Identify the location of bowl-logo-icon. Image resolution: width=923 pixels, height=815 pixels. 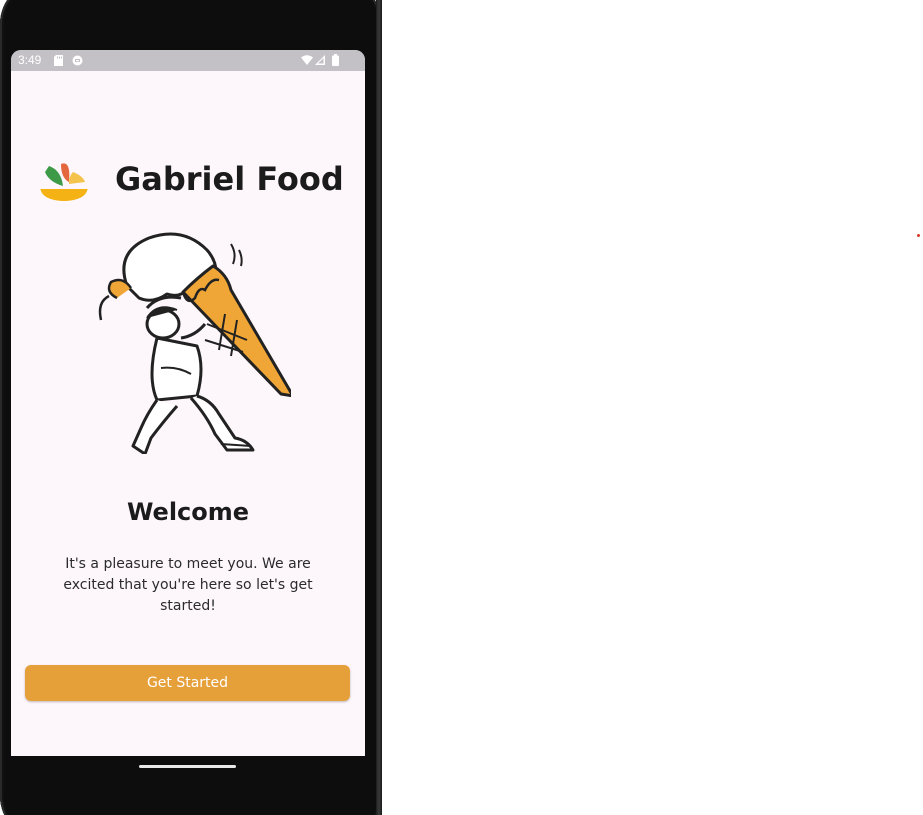
(64, 182).